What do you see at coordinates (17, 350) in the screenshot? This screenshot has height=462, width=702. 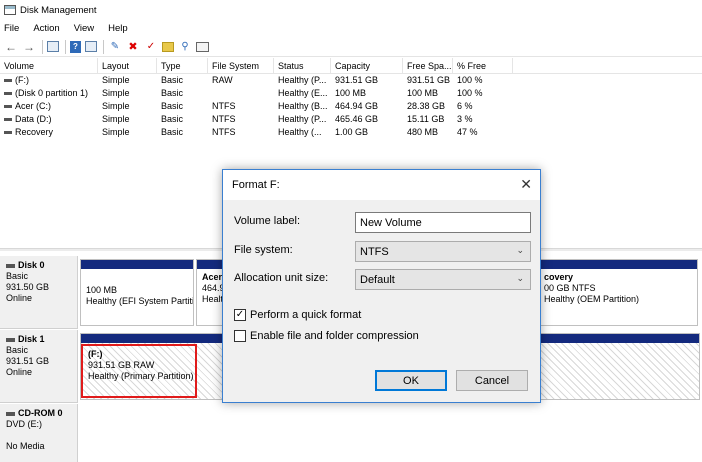 I see `disk-1-type: Basic` at bounding box center [17, 350].